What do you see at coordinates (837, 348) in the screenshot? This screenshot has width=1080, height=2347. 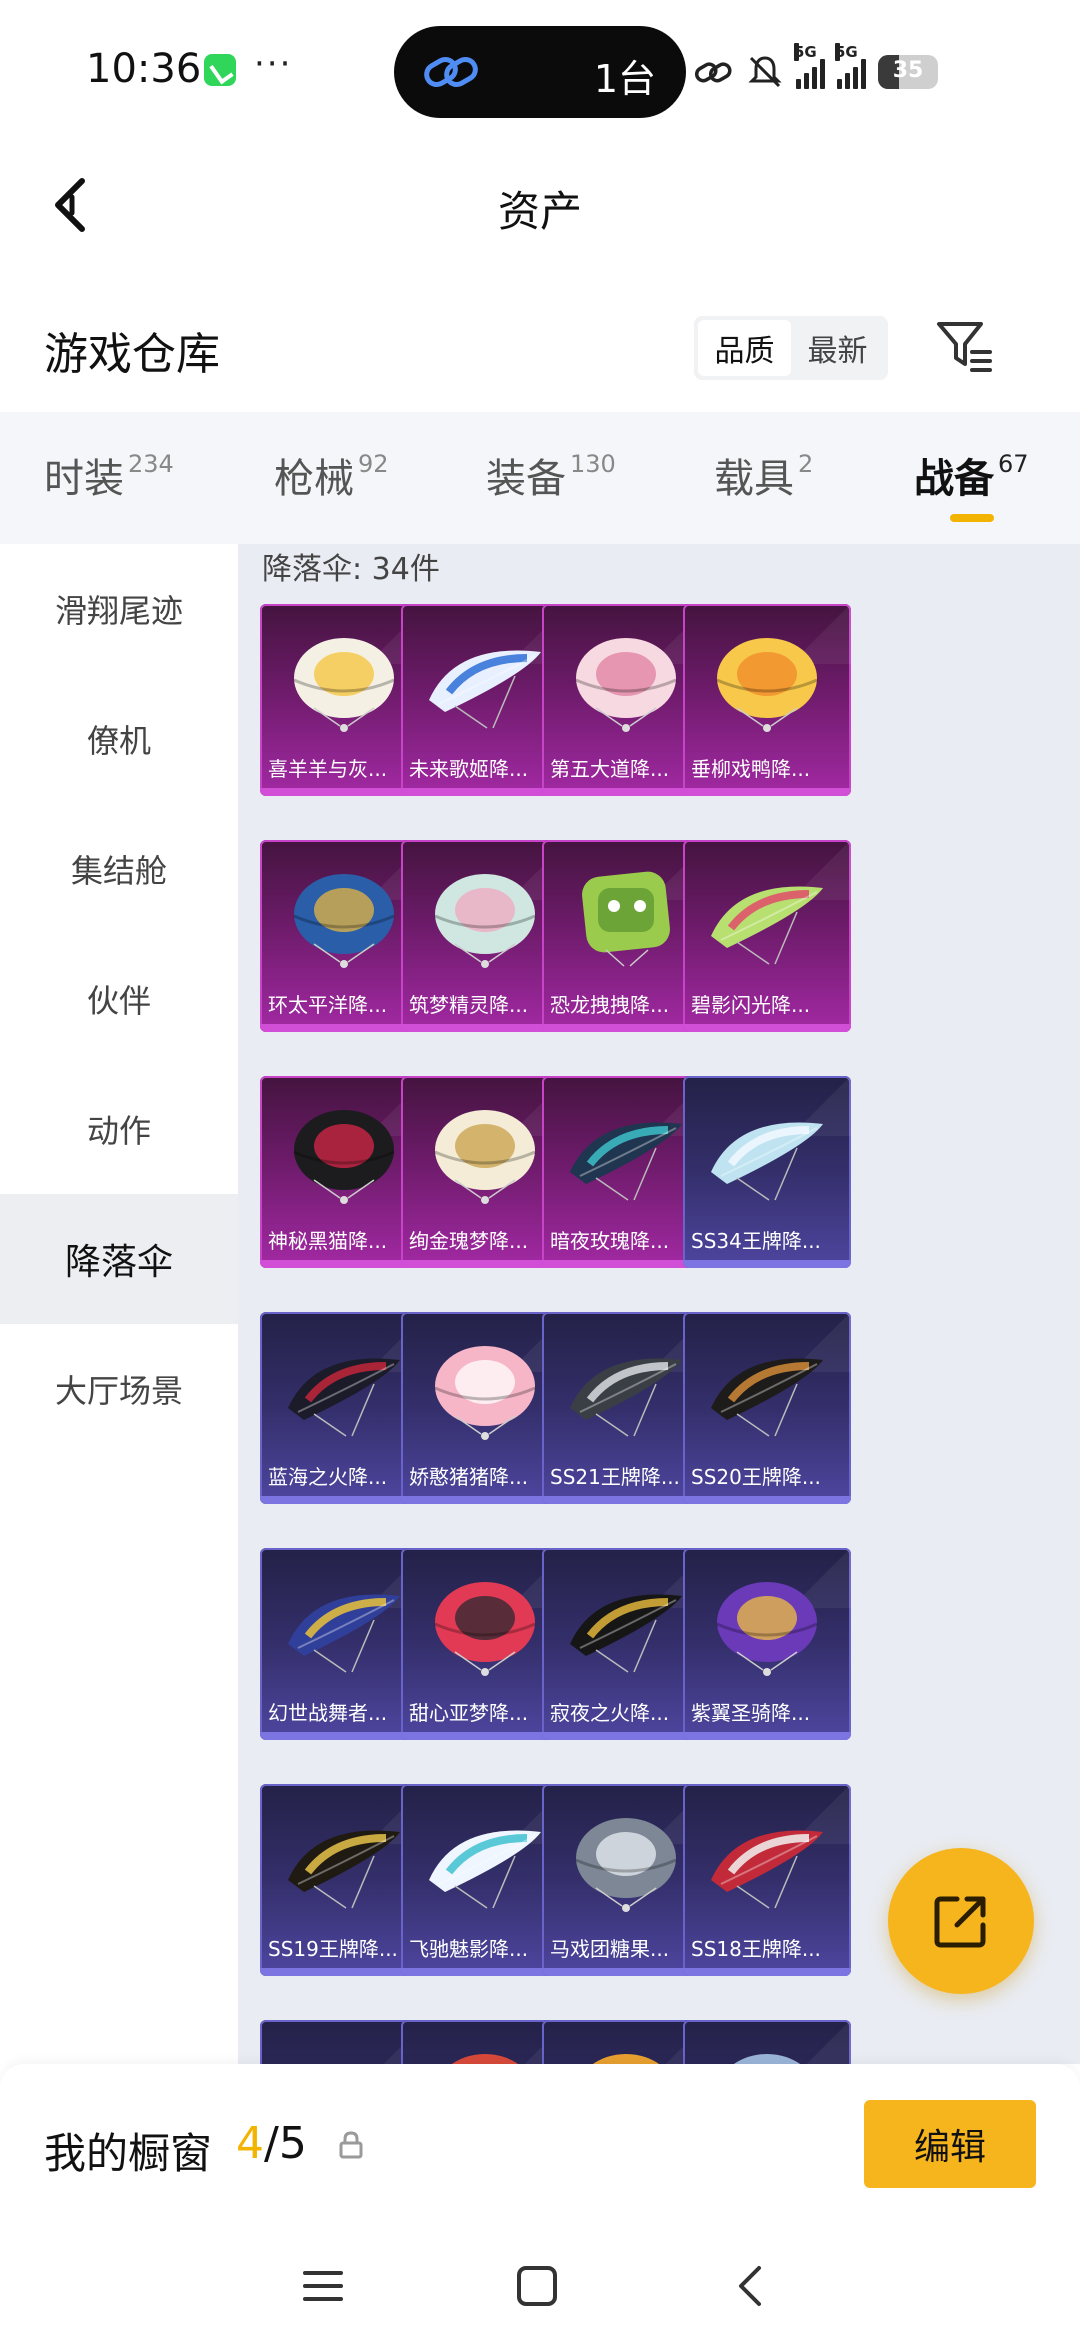 I see `sort-latest: 最新` at bounding box center [837, 348].